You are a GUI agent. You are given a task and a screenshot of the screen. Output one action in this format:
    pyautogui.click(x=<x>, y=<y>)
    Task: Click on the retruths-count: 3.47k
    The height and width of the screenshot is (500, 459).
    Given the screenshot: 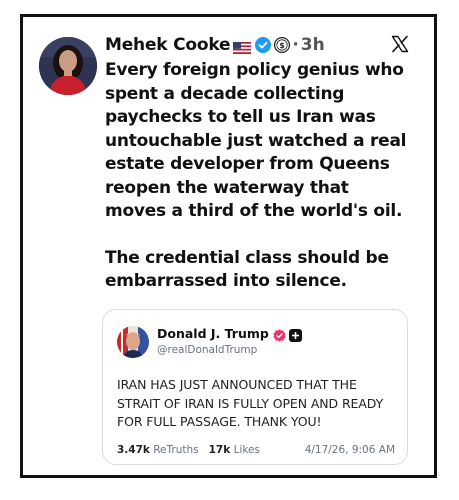 What is the action you would take?
    pyautogui.click(x=133, y=450)
    